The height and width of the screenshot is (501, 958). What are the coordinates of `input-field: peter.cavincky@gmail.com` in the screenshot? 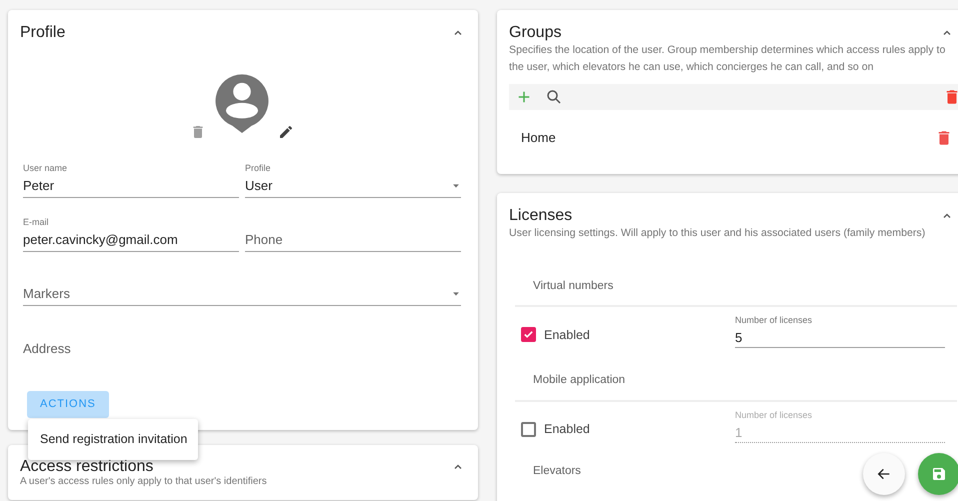 It's located at (131, 240).